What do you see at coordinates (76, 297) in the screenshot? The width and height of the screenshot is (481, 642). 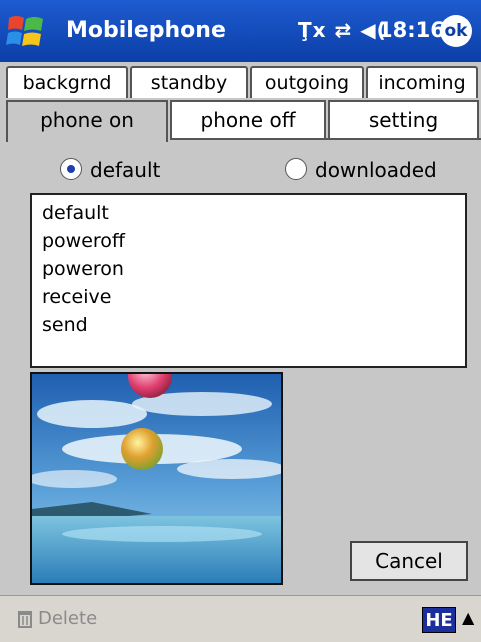 I see `list-item: receive` at bounding box center [76, 297].